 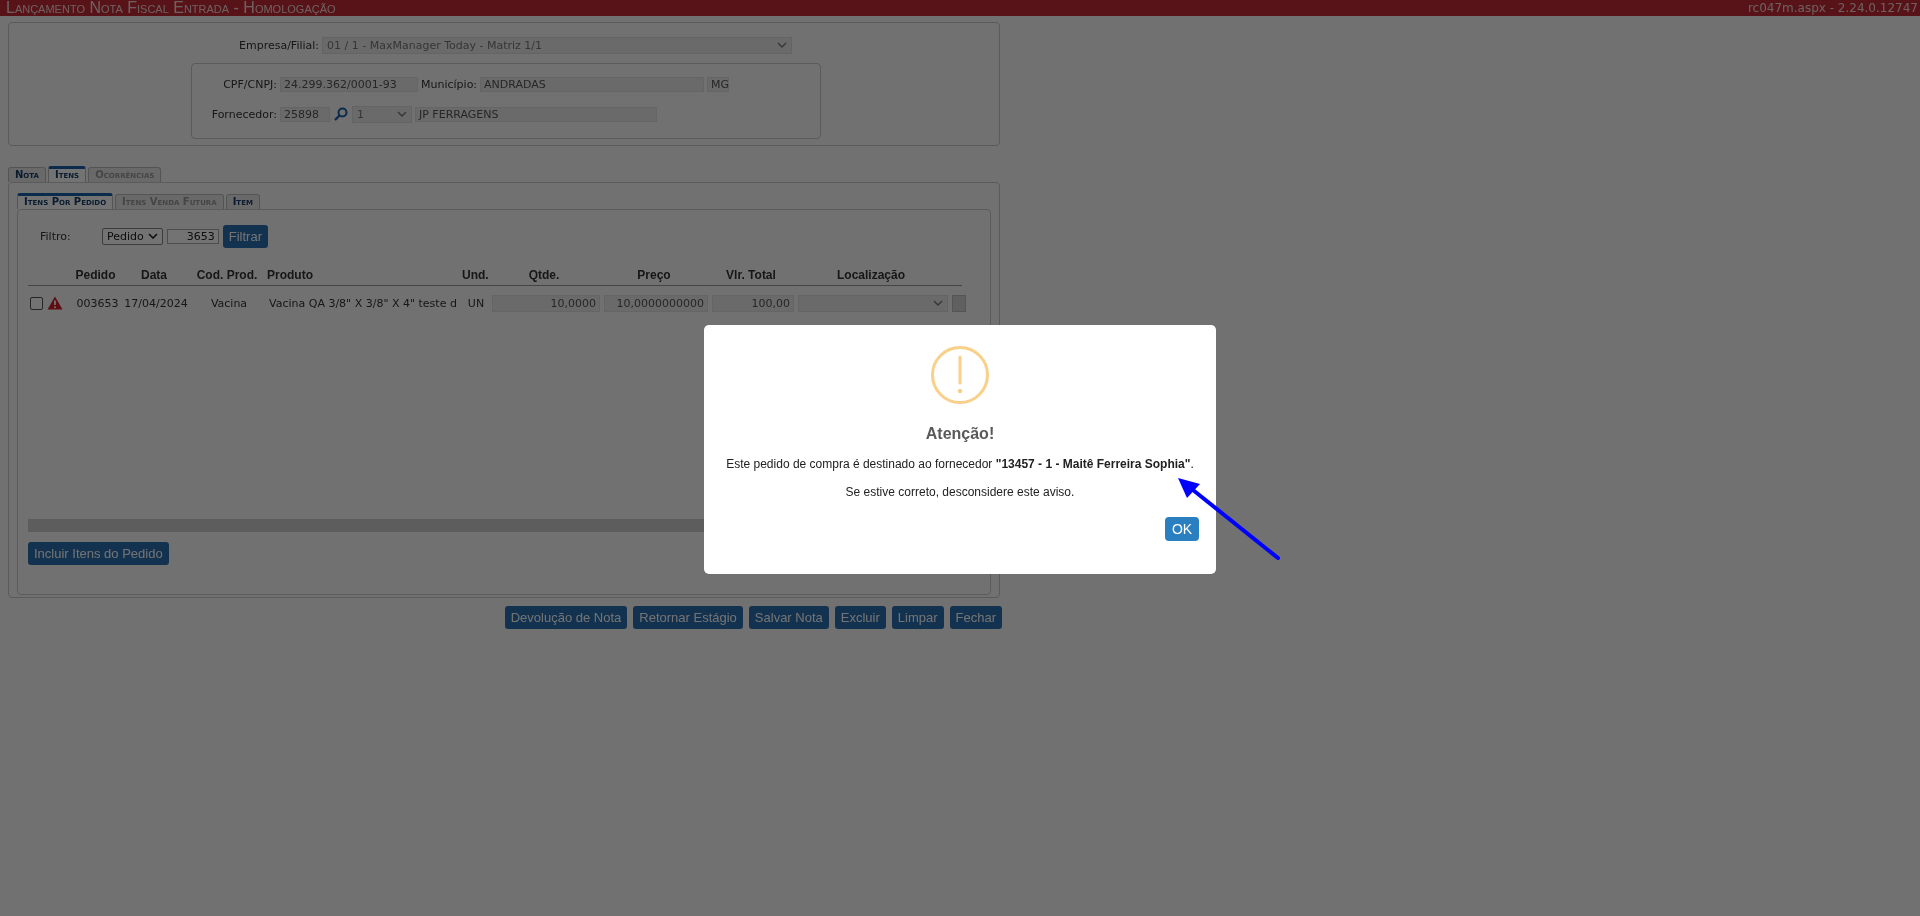 What do you see at coordinates (341, 114) in the screenshot?
I see `search-icon` at bounding box center [341, 114].